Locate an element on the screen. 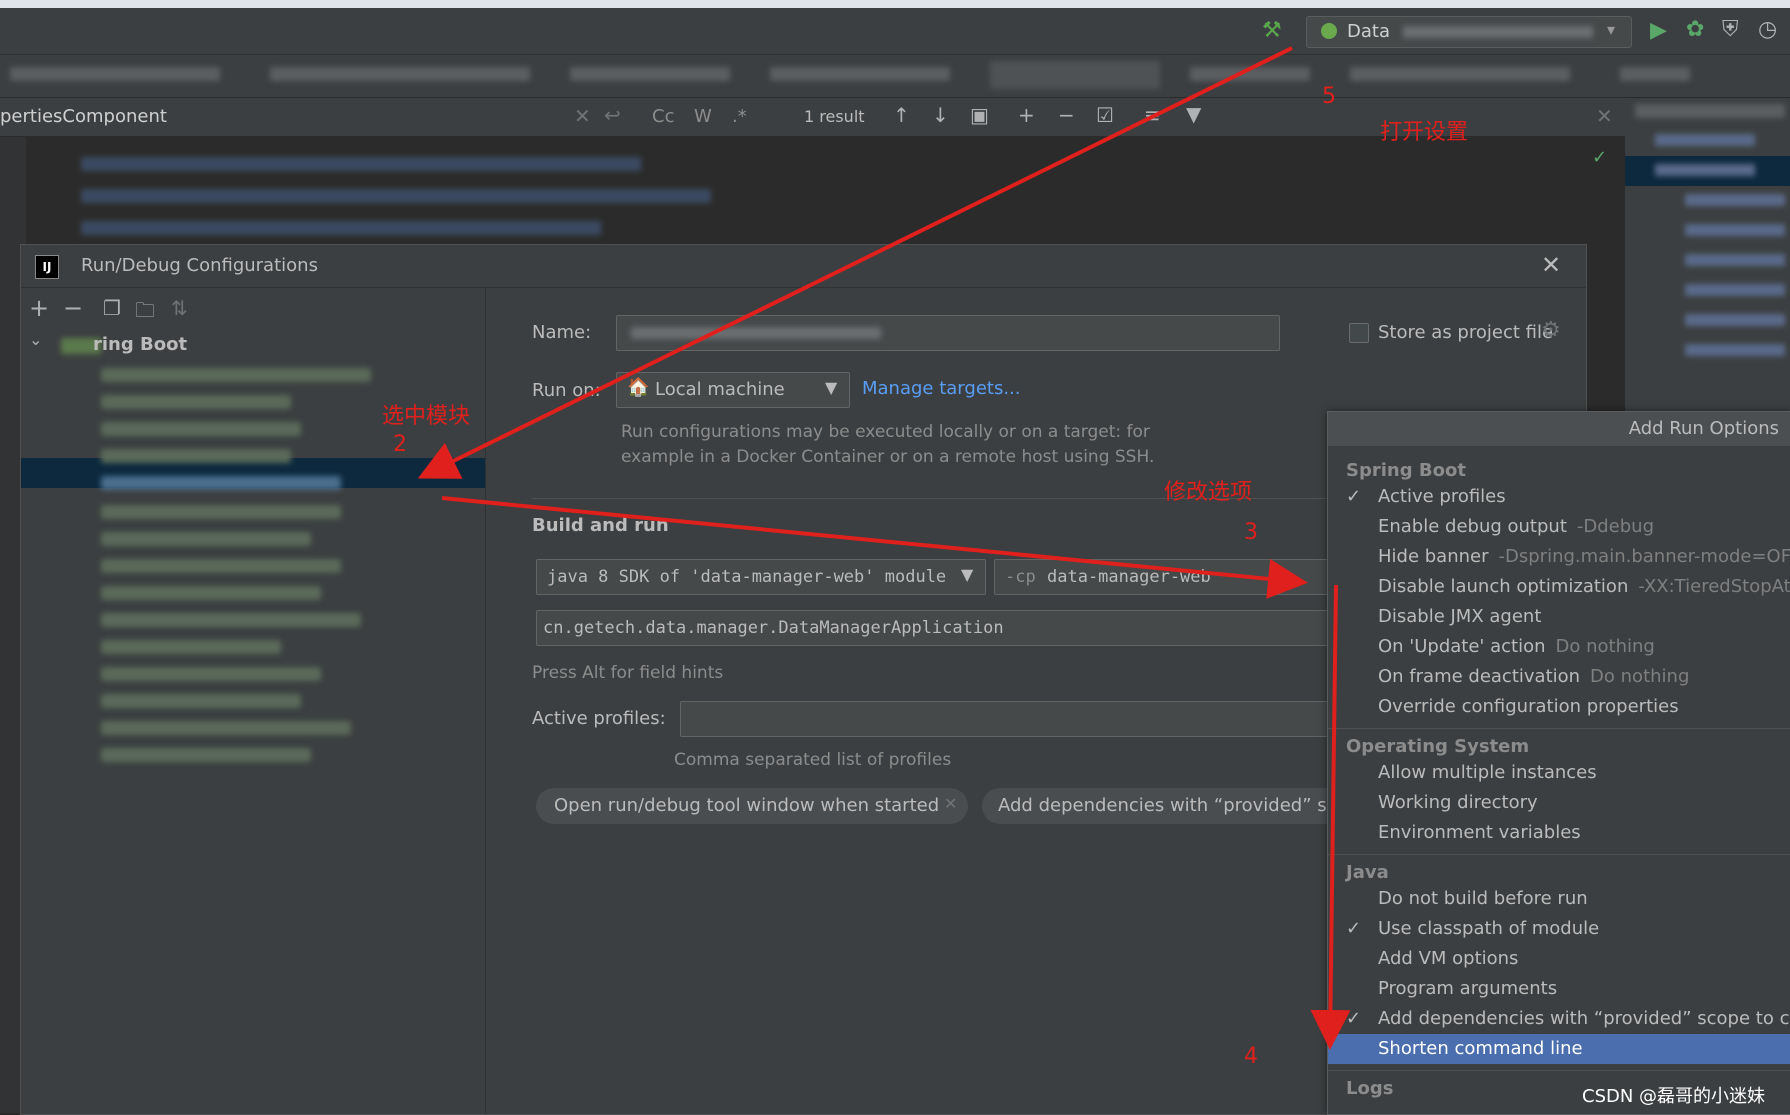 The width and height of the screenshot is (1790, 1115). annotation-open-settings: 打开设置 is located at coordinates (1424, 132).